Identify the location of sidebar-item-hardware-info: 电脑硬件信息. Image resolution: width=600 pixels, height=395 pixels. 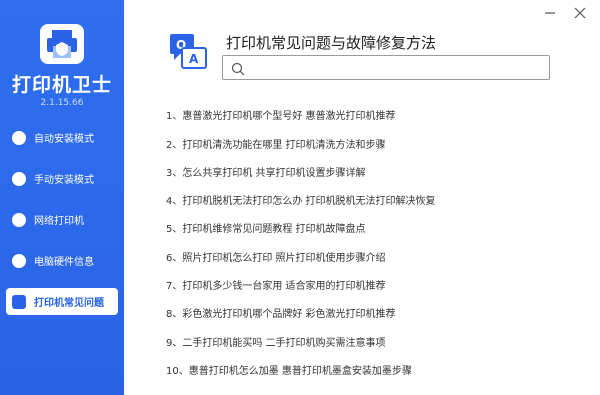
(62, 260).